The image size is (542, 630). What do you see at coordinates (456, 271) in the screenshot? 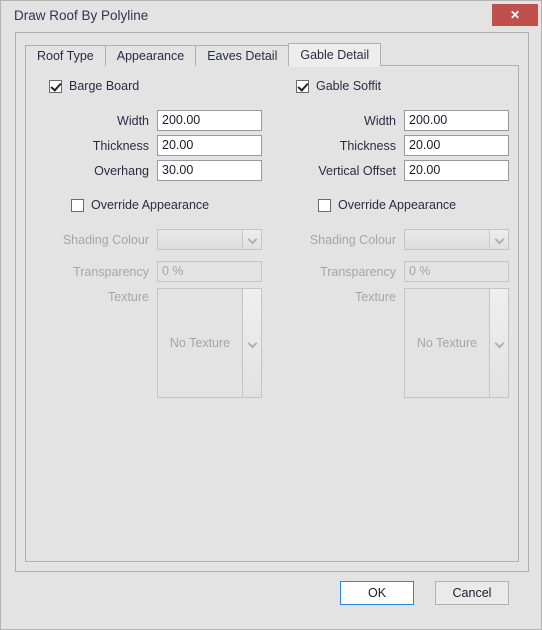
I see `gable-soffit-transparency-input: 0 %` at bounding box center [456, 271].